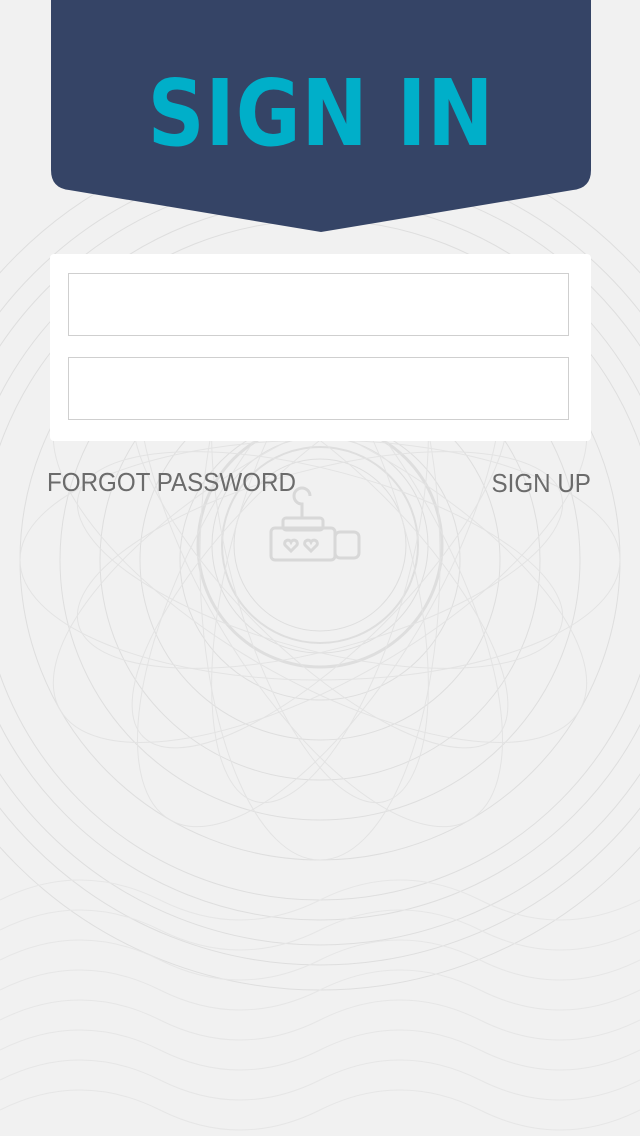 The height and width of the screenshot is (1136, 640). Describe the element at coordinates (318, 304) in the screenshot. I see `username-field` at that location.